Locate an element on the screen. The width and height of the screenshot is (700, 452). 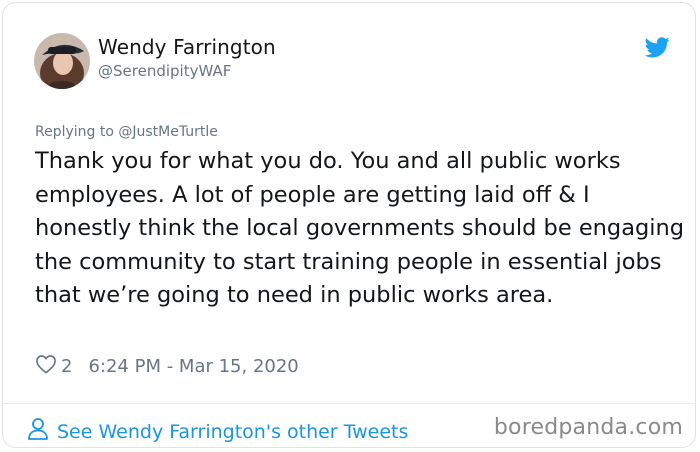
reply-context: Replying to @JustMeTurtle is located at coordinates (126, 132).